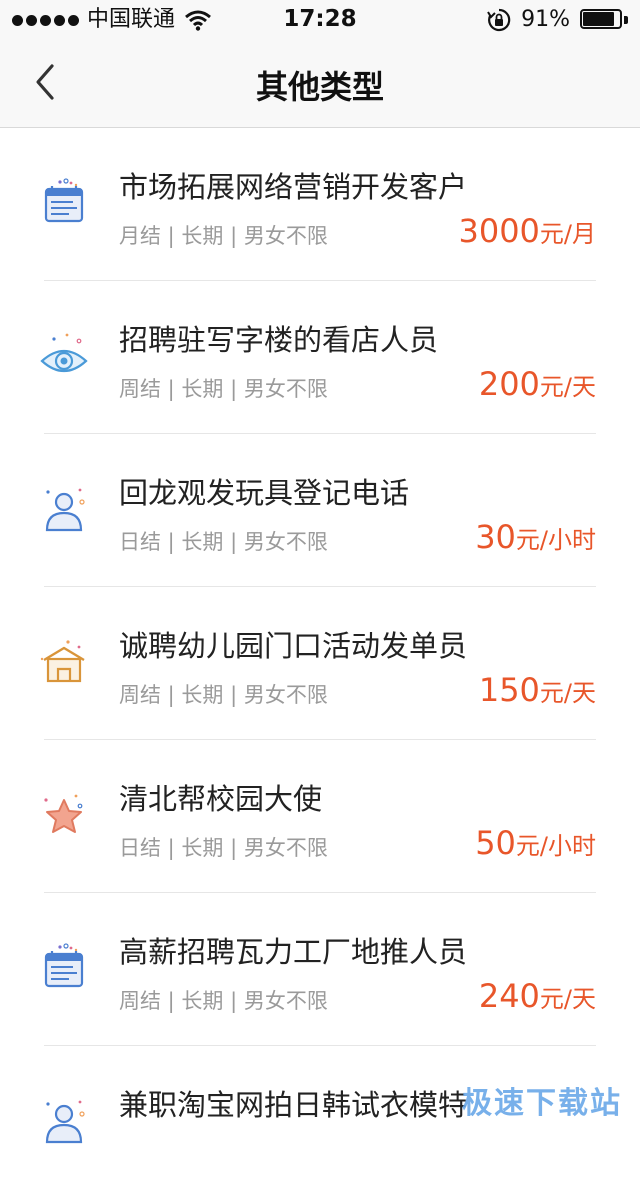 This screenshot has height=1198, width=640. I want to click on house-icon, so click(64, 663).